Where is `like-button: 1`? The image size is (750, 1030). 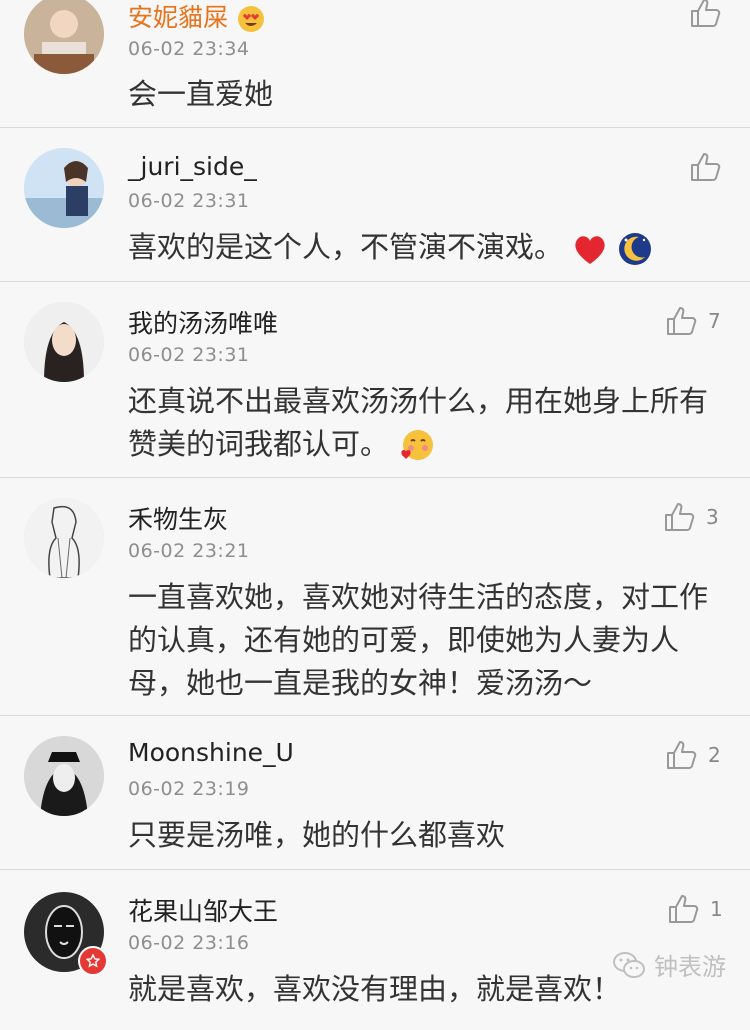
like-button: 1 is located at coordinates (695, 909).